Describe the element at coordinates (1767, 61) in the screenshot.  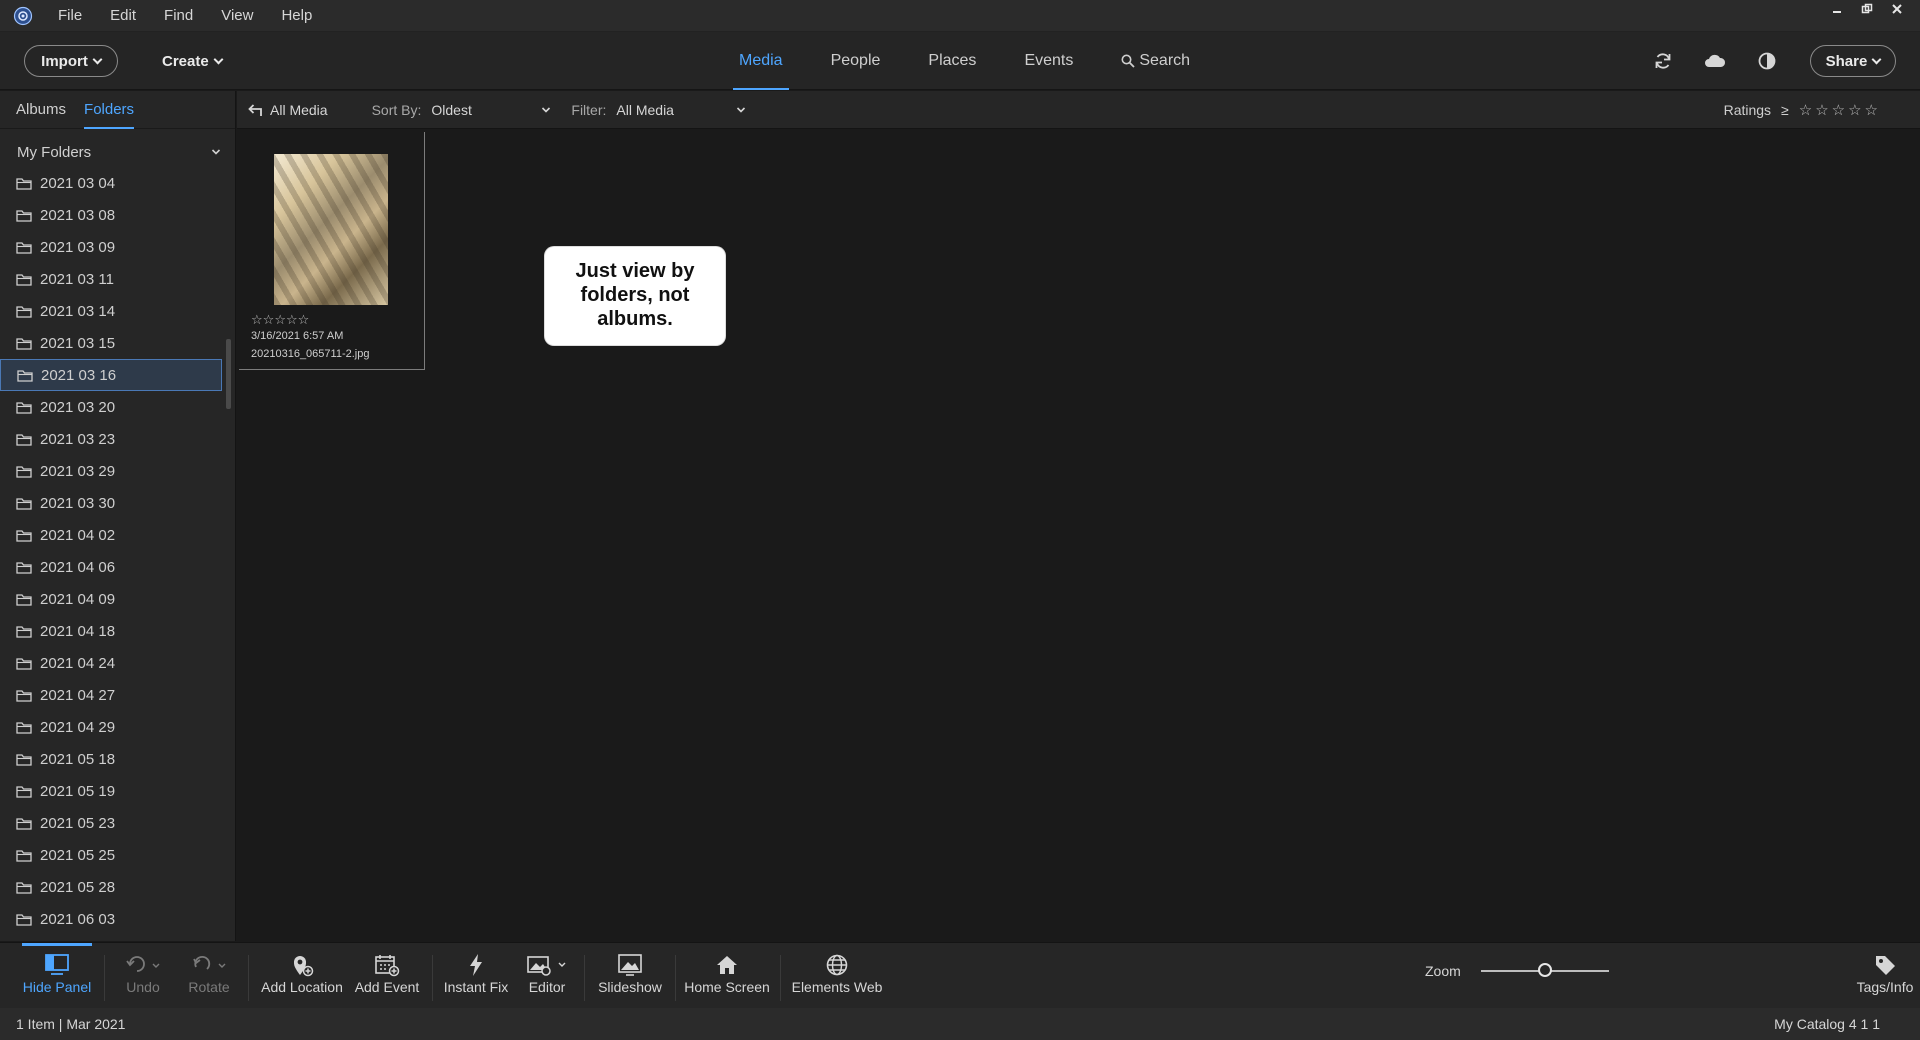
I see `contrast-icon` at that location.